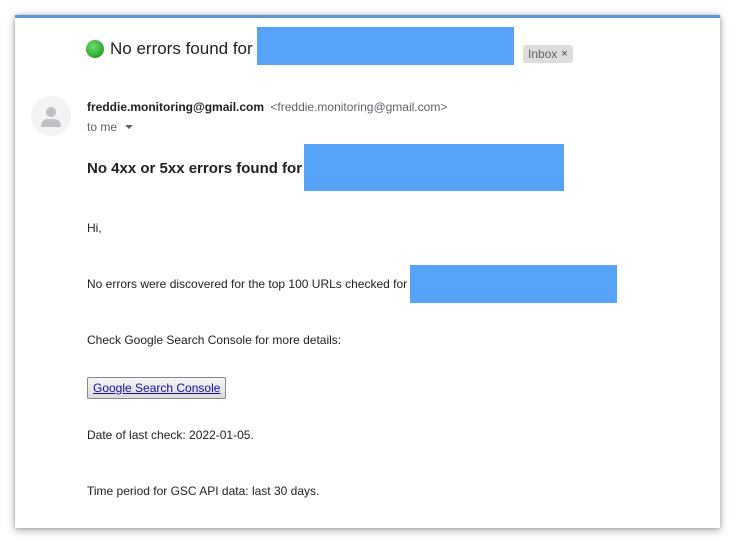  Describe the element at coordinates (157, 388) in the screenshot. I see `google-search-console-button: Google Search Console` at that location.